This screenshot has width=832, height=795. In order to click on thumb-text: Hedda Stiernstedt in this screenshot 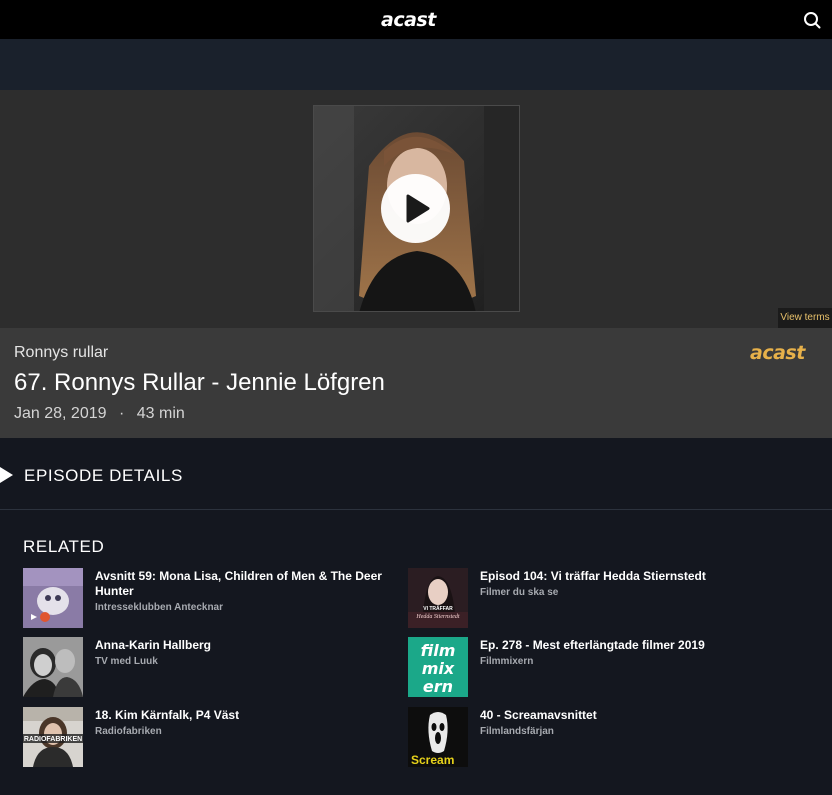, I will do `click(437, 617)`.